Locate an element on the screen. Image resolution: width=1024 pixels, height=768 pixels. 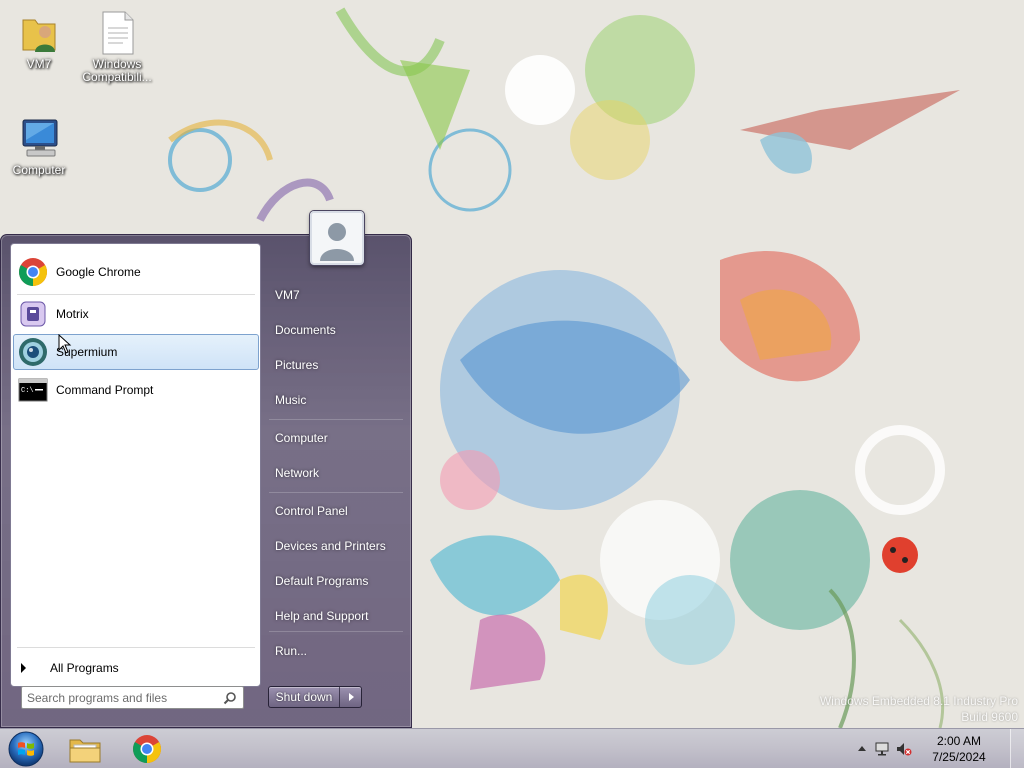
mouse-cursor-icon is located at coordinates (65, 344).